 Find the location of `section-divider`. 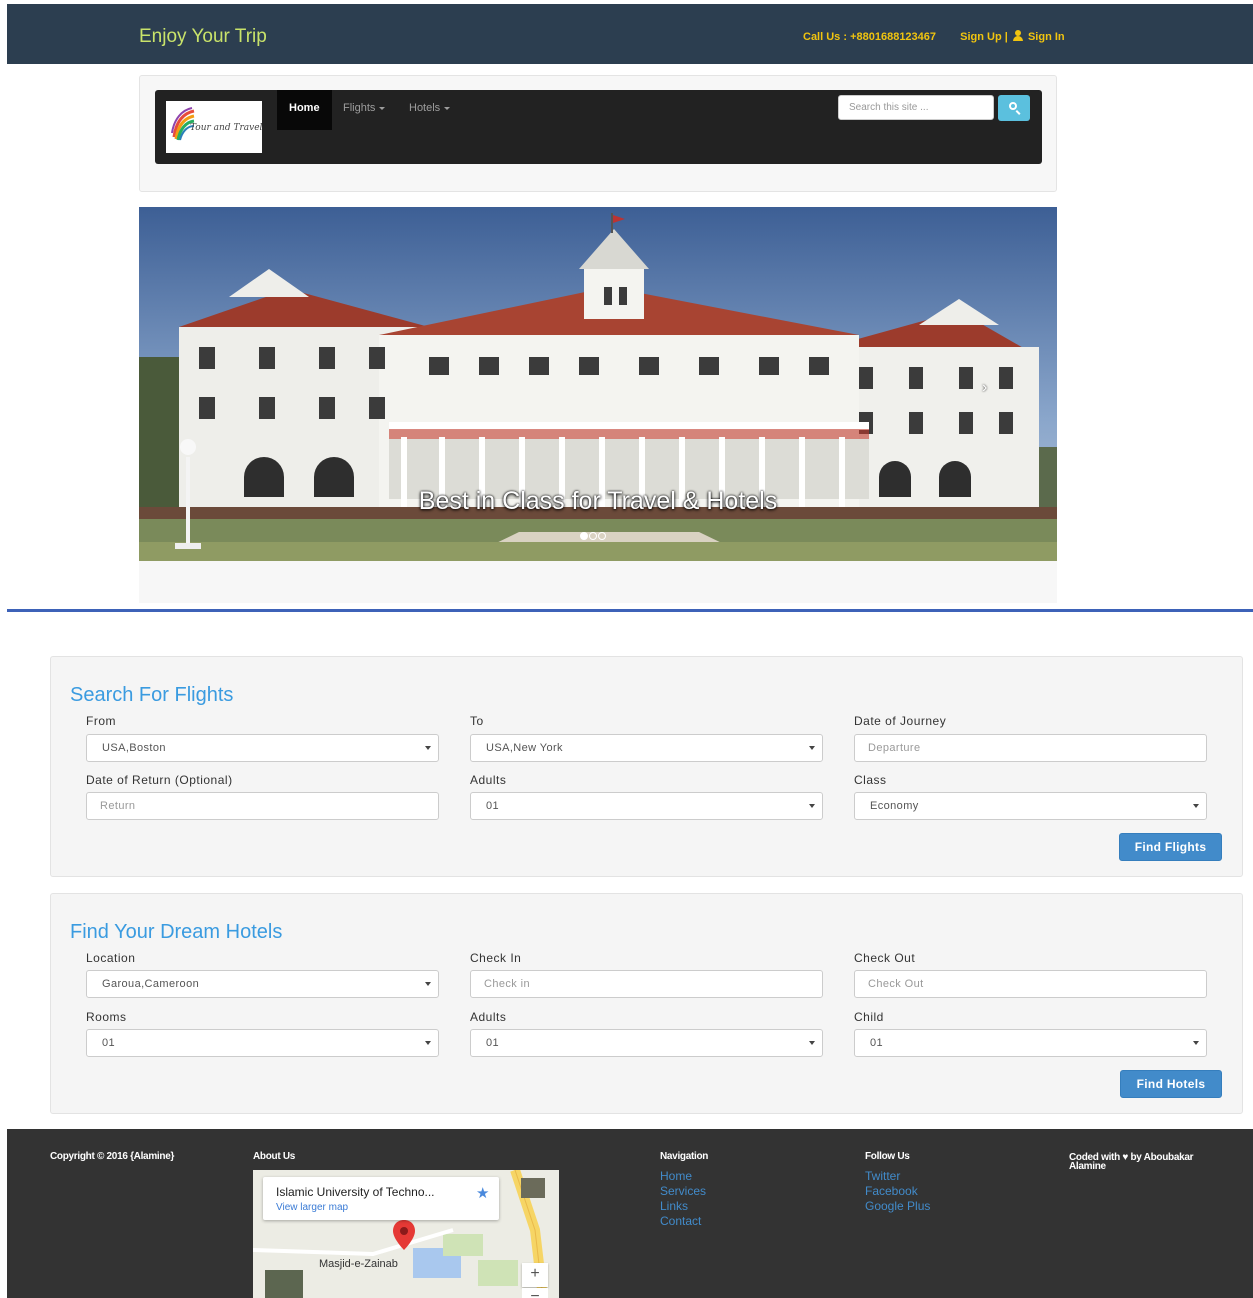

section-divider is located at coordinates (630, 610).